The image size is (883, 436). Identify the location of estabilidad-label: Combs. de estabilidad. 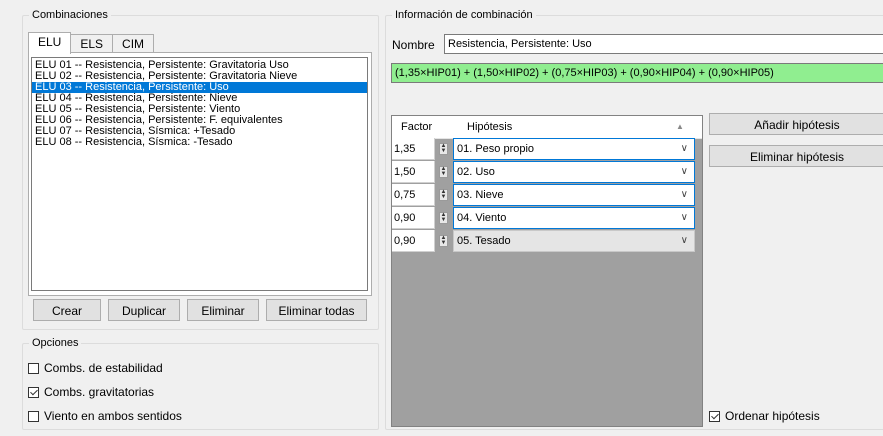
(103, 368).